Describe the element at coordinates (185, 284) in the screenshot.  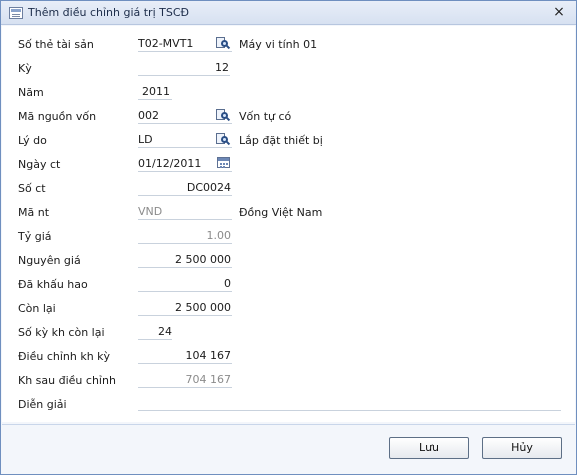
I see `depreciated-field: 0` at that location.